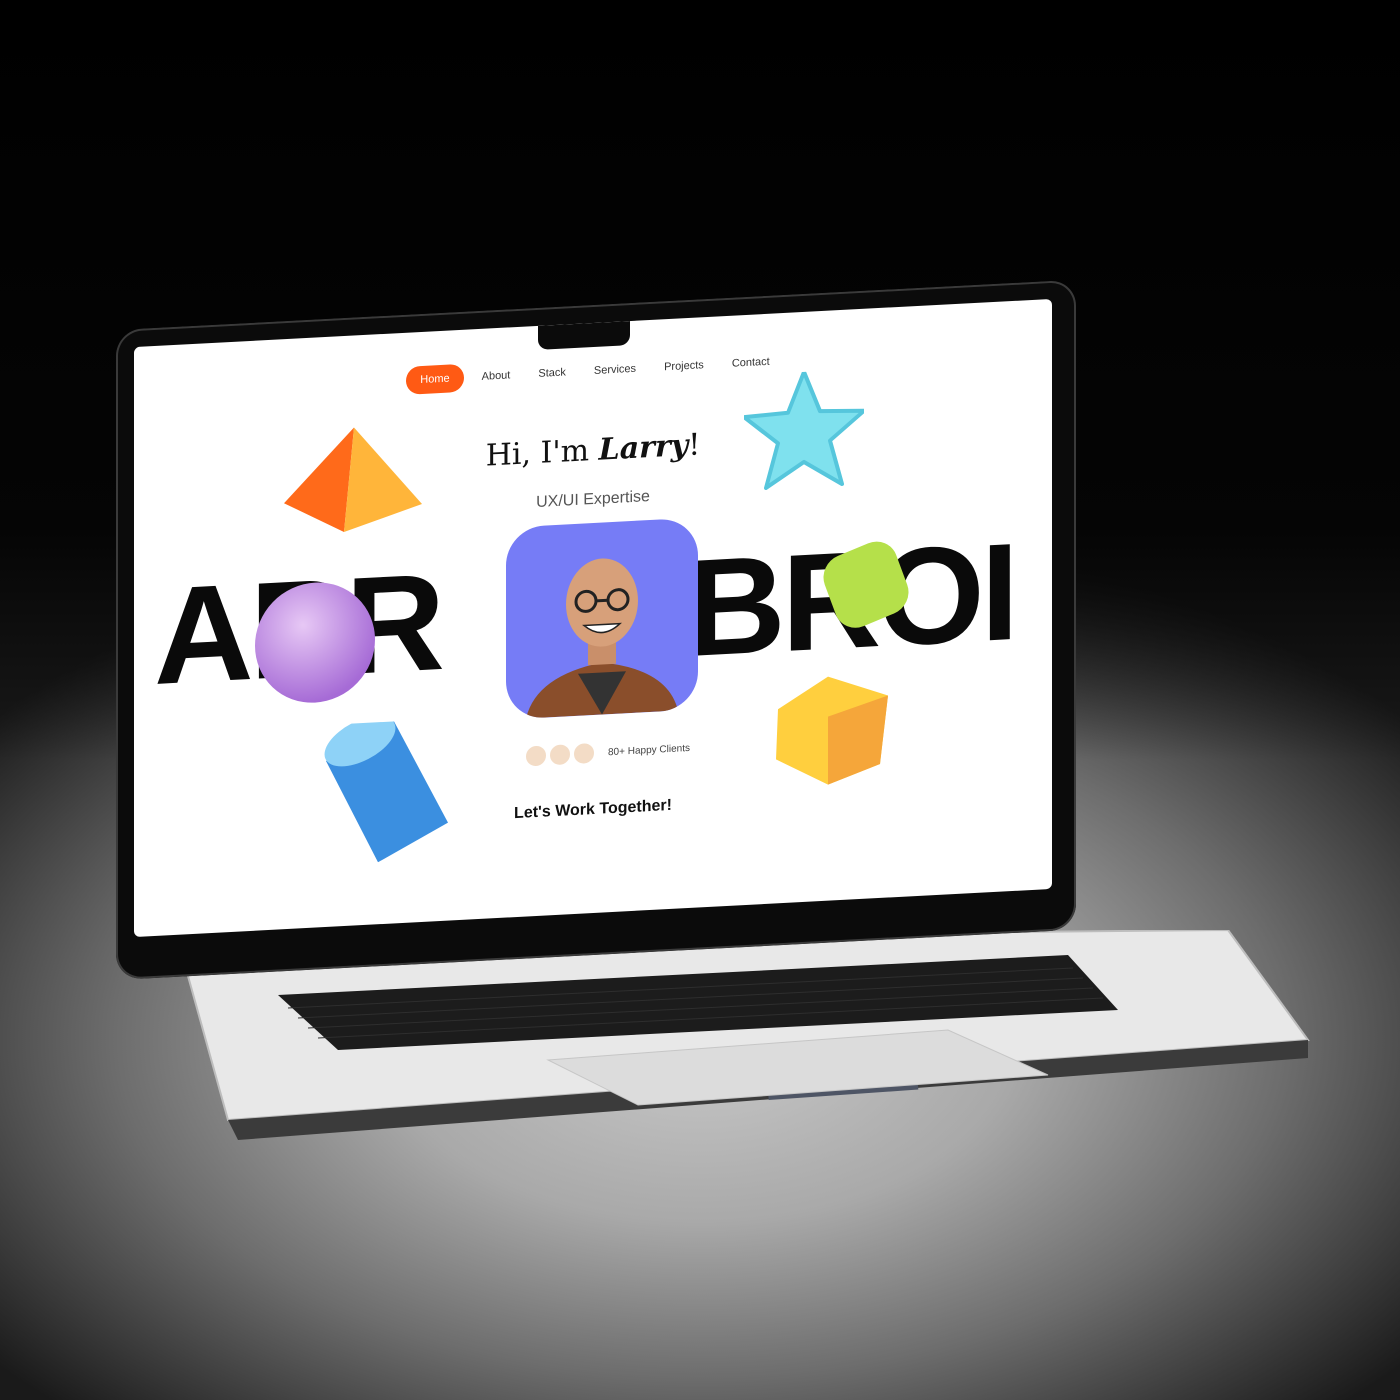  Describe the element at coordinates (643, 448) in the screenshot. I see `hero-name: Larry` at that location.